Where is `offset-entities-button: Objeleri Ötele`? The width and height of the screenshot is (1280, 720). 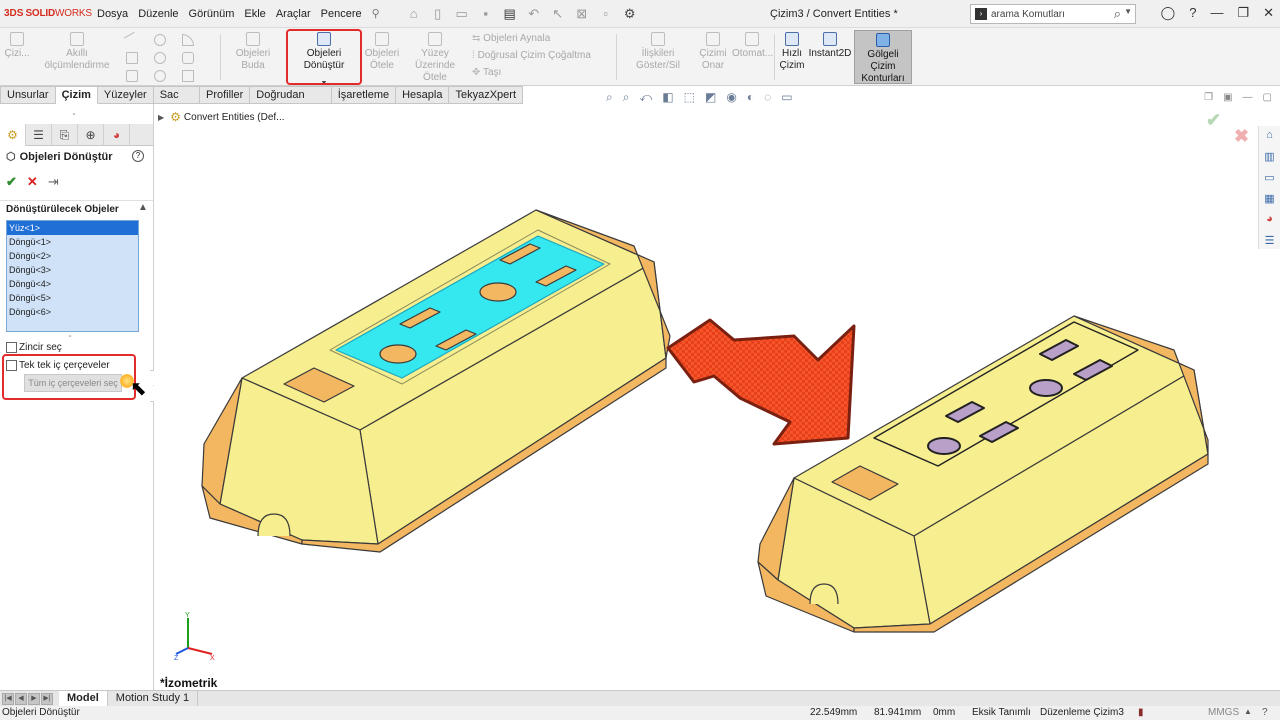 offset-entities-button: Objeleri Ötele is located at coordinates (382, 57).